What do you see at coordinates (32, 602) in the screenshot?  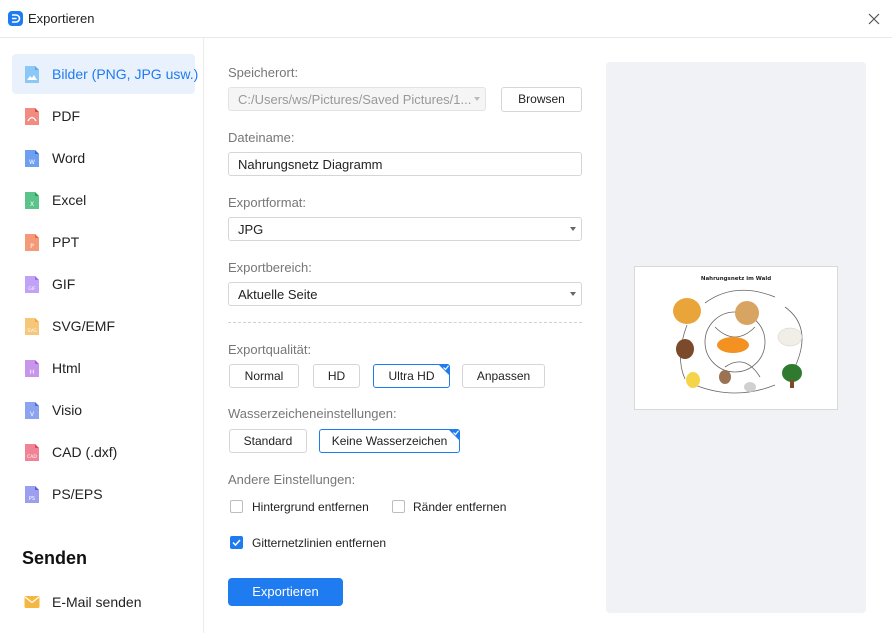 I see `mail-icon` at bounding box center [32, 602].